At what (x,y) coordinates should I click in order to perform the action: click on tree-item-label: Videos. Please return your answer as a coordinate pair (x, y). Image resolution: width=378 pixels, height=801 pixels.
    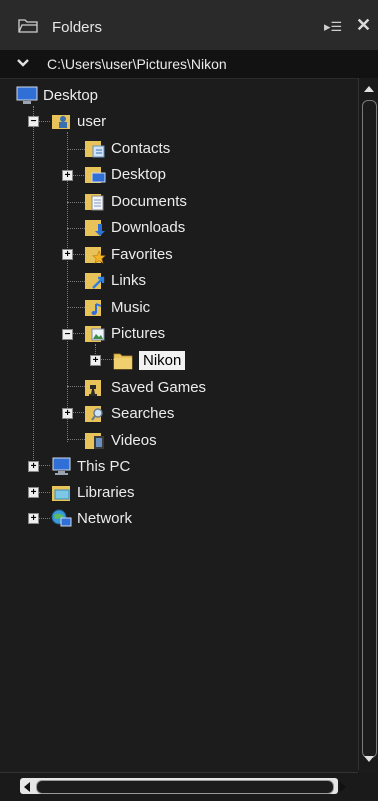
    Looking at the image, I should click on (134, 440).